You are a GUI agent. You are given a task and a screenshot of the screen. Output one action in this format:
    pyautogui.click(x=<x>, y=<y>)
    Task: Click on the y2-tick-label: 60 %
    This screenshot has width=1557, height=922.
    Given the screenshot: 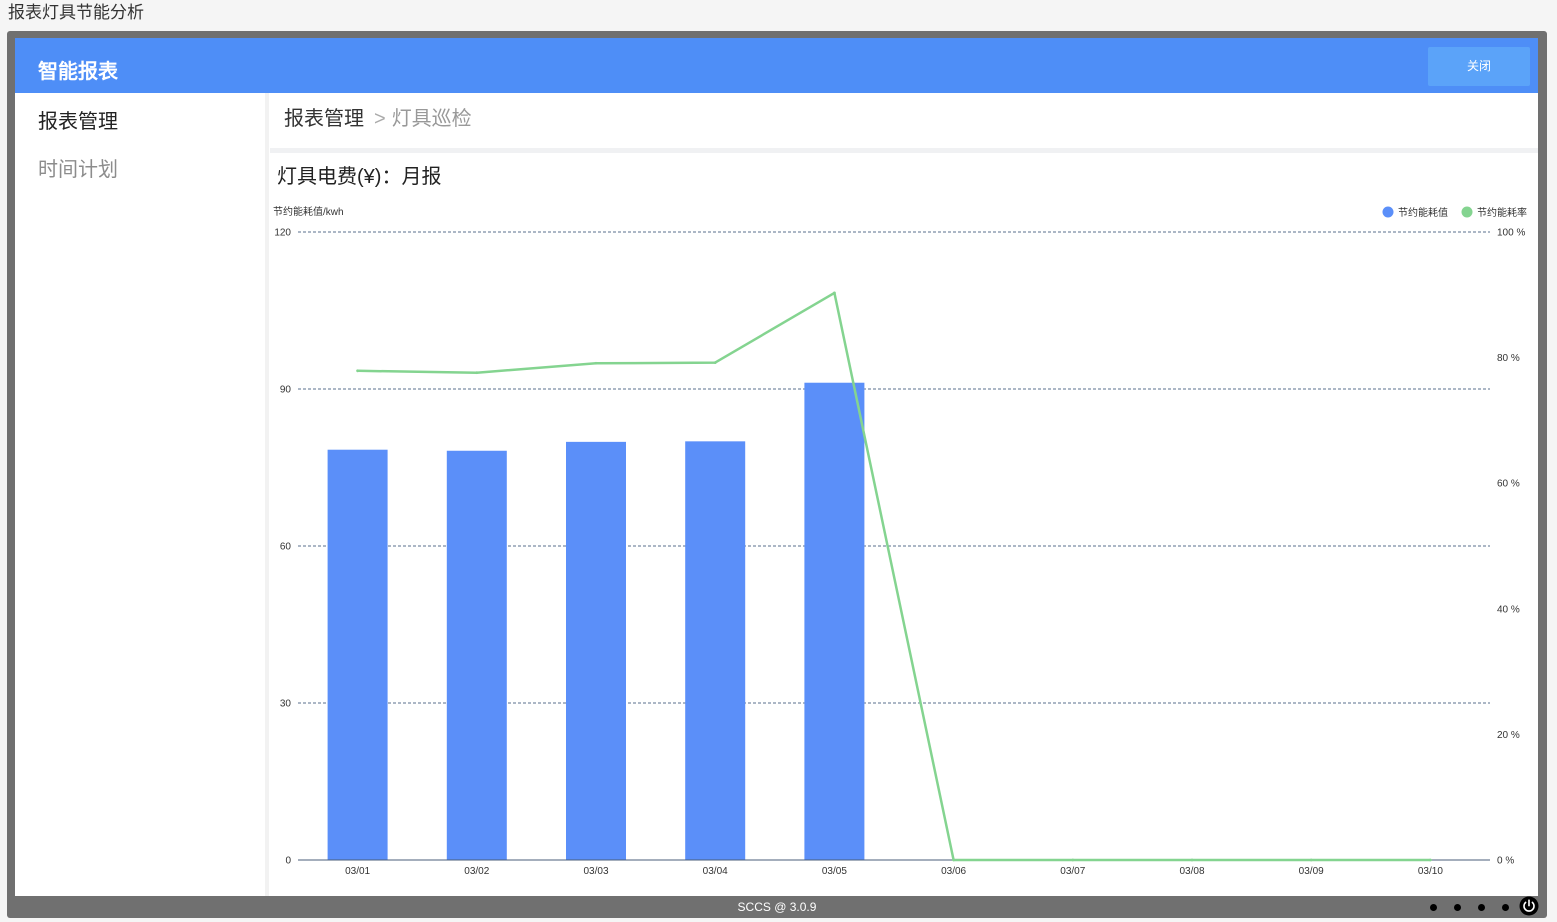 What is the action you would take?
    pyautogui.click(x=1508, y=484)
    